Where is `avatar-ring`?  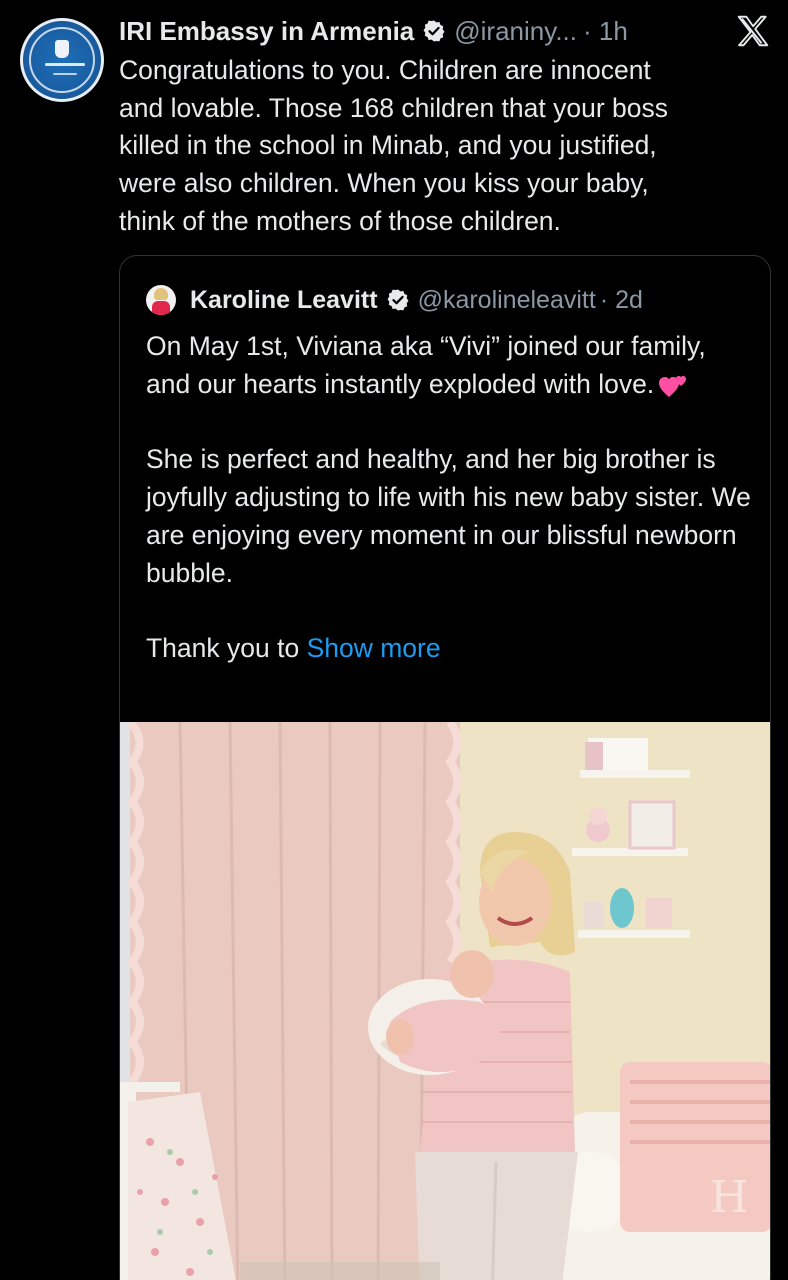 avatar-ring is located at coordinates (62, 60).